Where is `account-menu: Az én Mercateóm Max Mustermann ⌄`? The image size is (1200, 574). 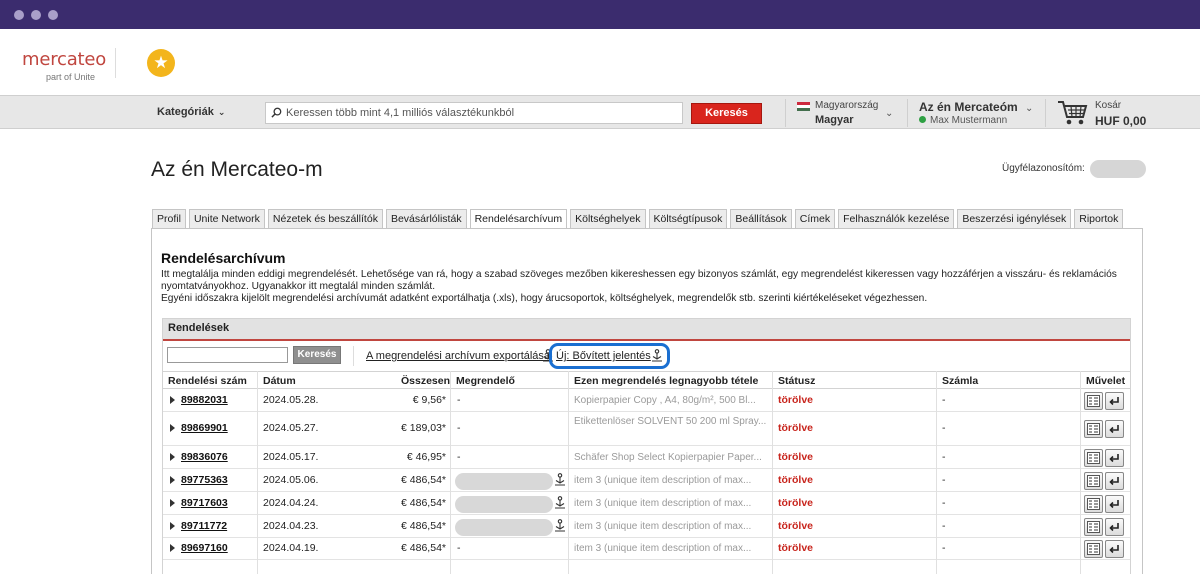
account-menu: Az én Mercateóm Max Mustermann ⌄ is located at coordinates (978, 113).